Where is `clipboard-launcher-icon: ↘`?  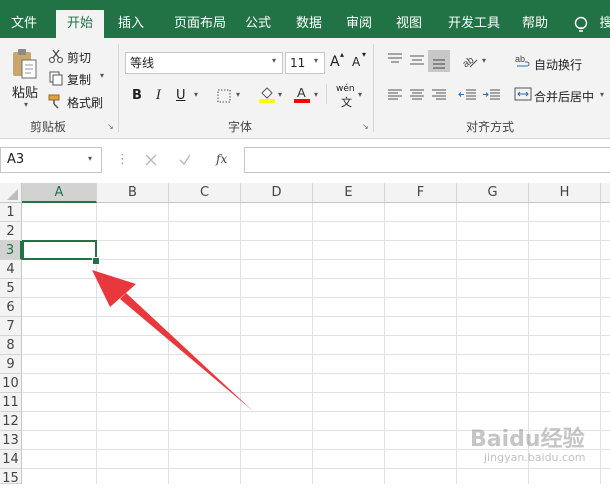
clipboard-launcher-icon: ↘ is located at coordinates (110, 126).